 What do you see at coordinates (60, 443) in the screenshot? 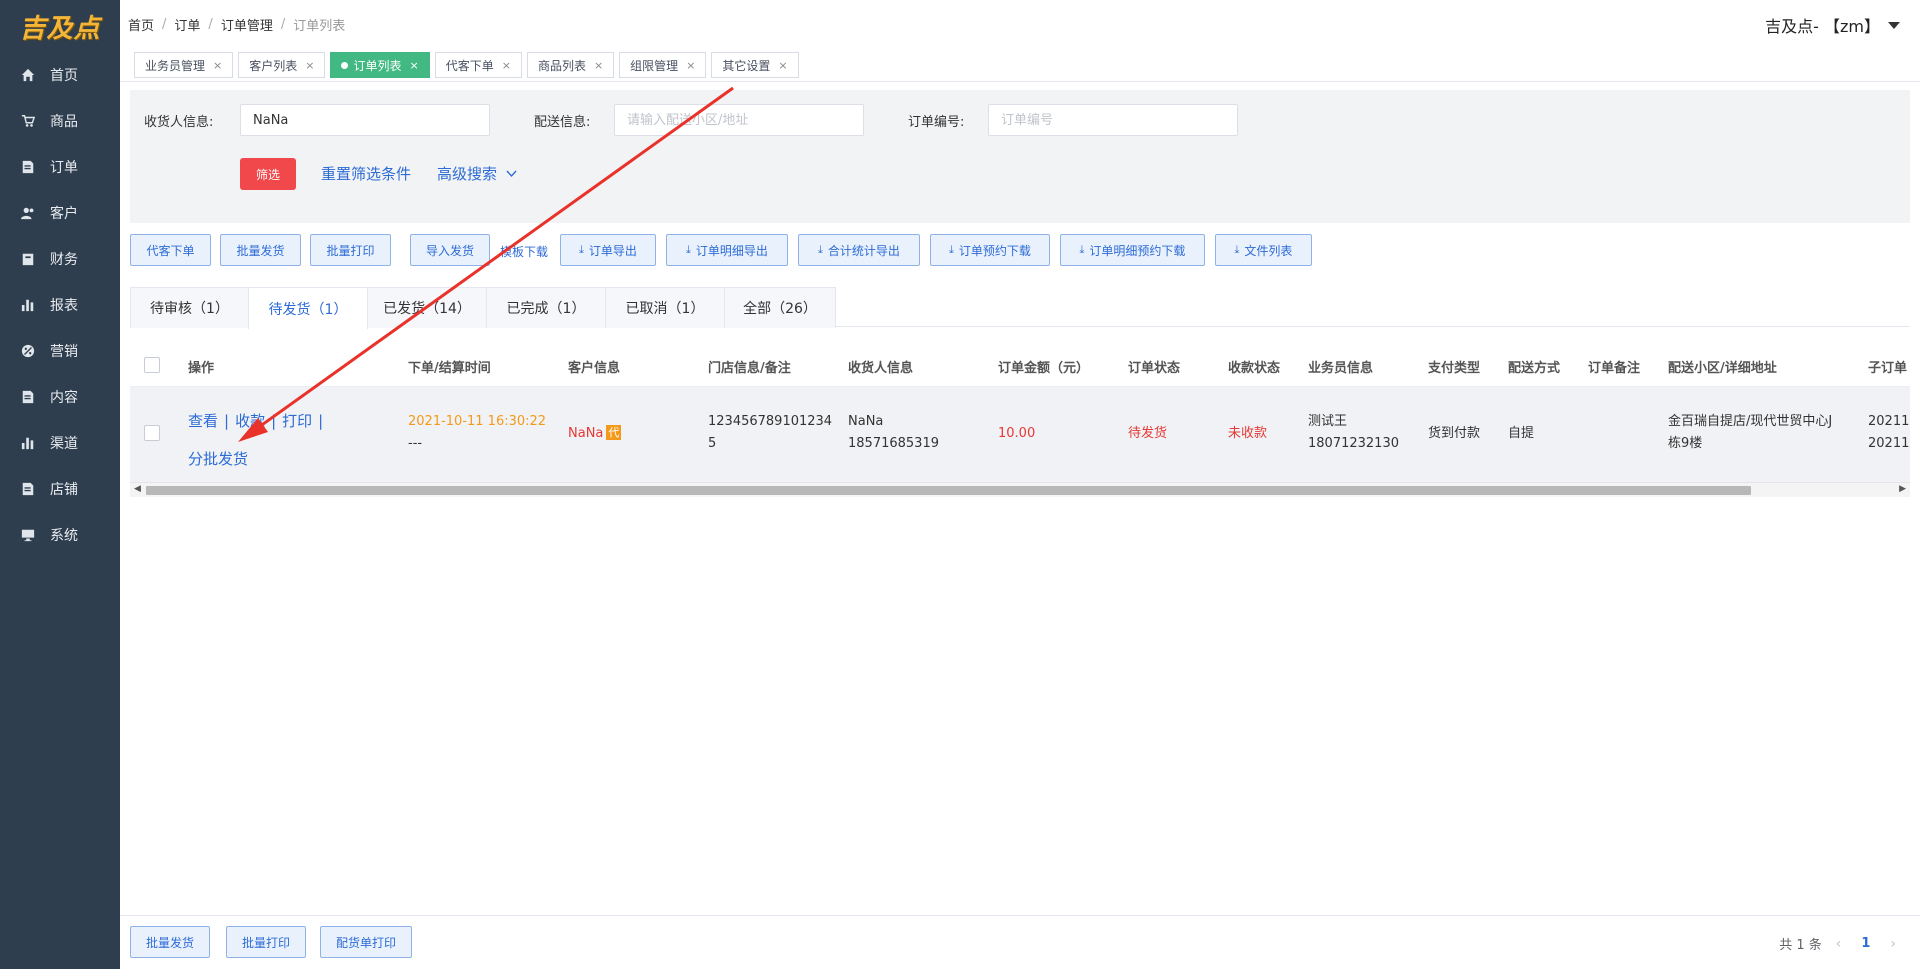
I see `sidebar-item-channel: 渠道` at bounding box center [60, 443].